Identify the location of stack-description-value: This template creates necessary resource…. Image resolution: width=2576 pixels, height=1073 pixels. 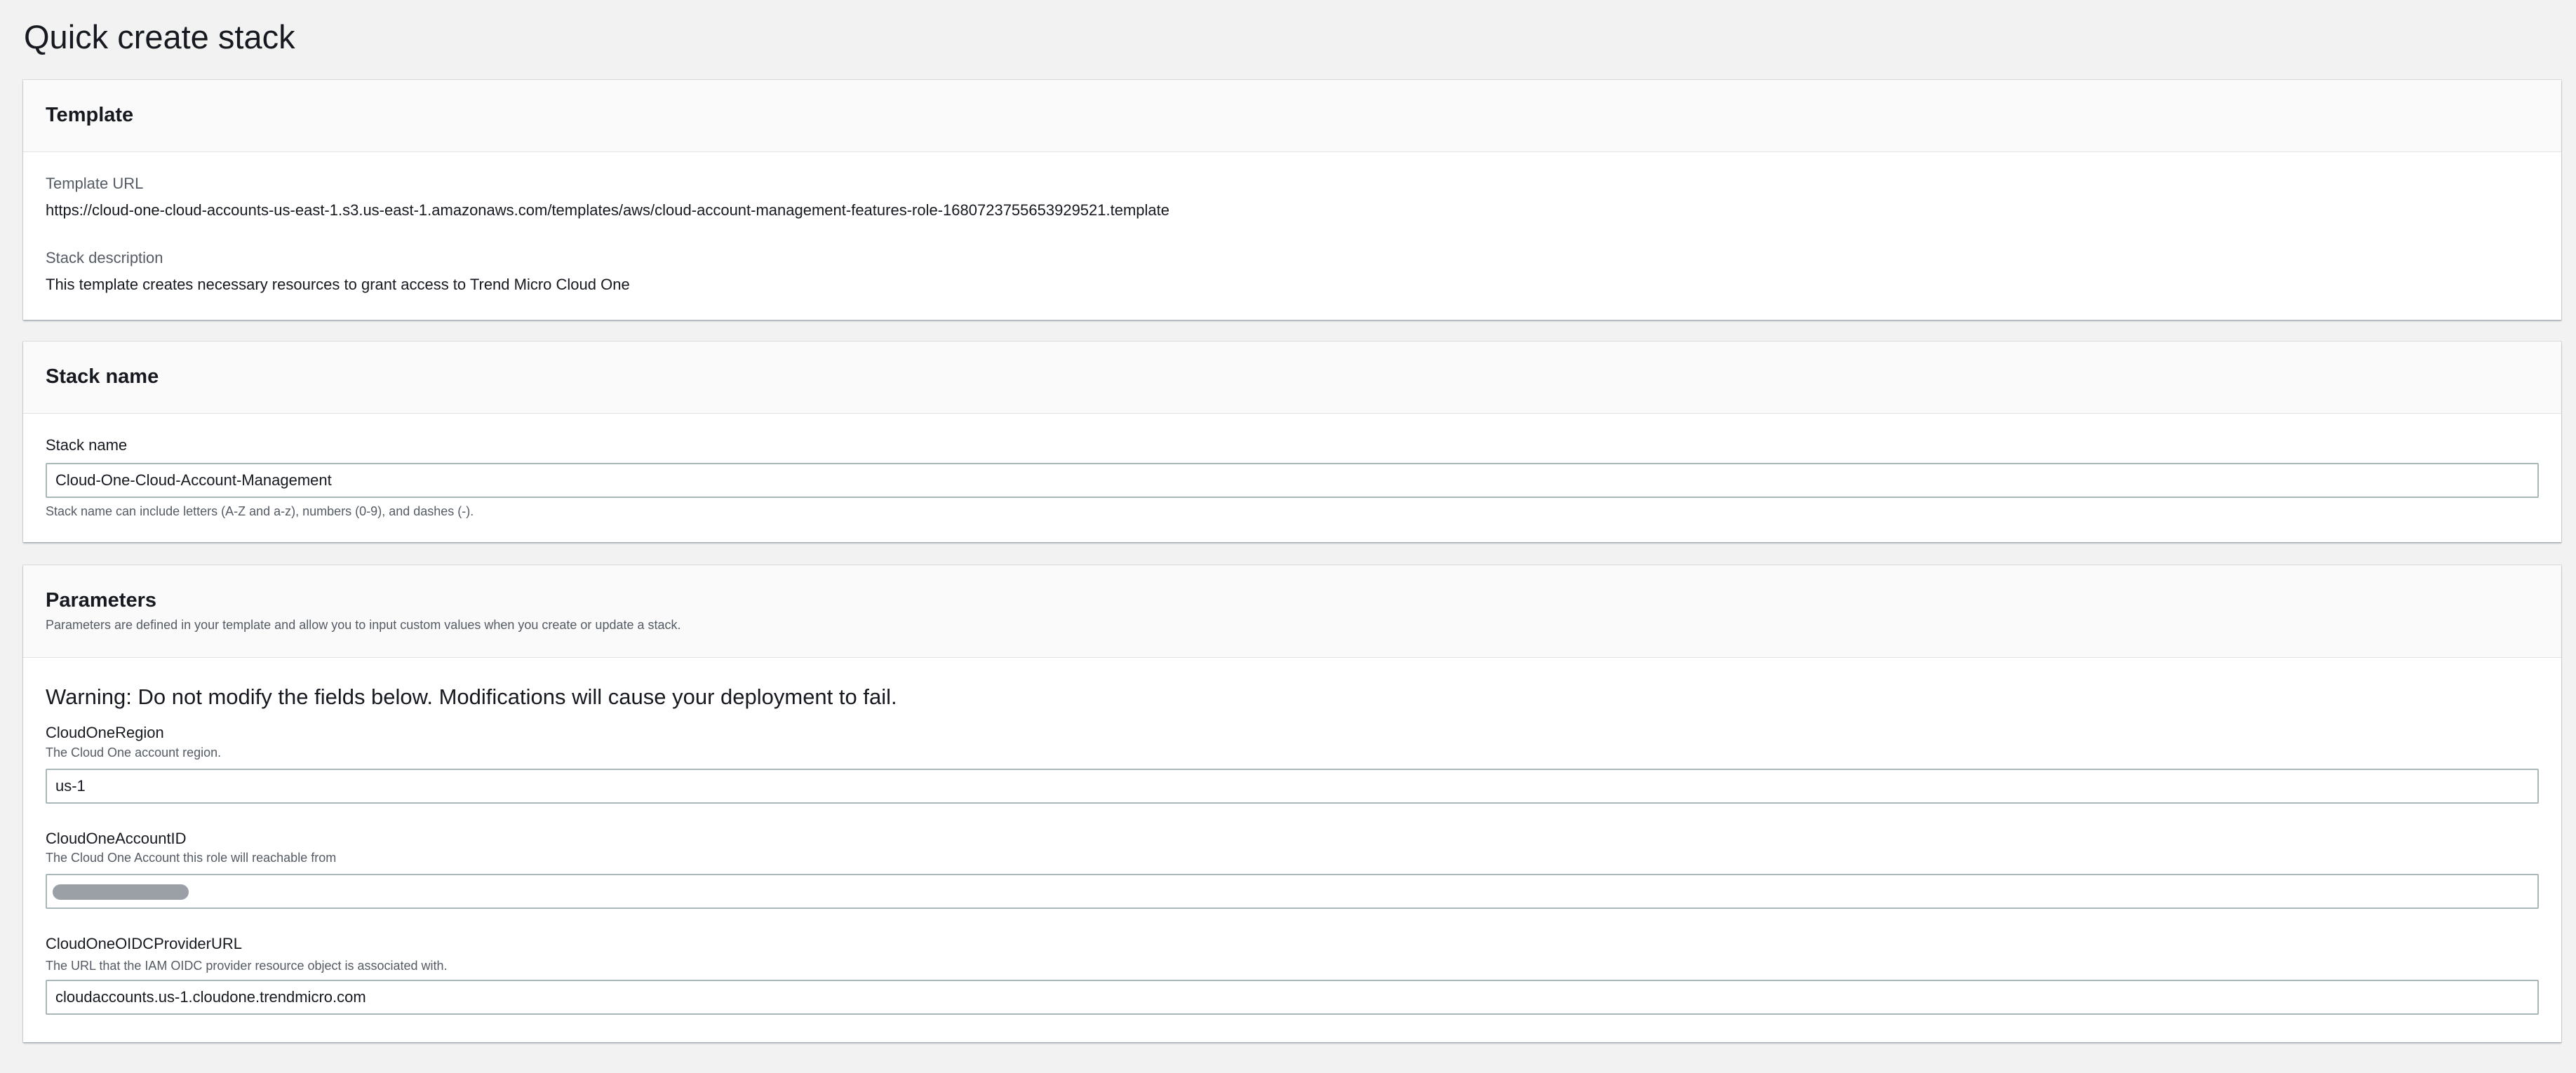
(338, 284).